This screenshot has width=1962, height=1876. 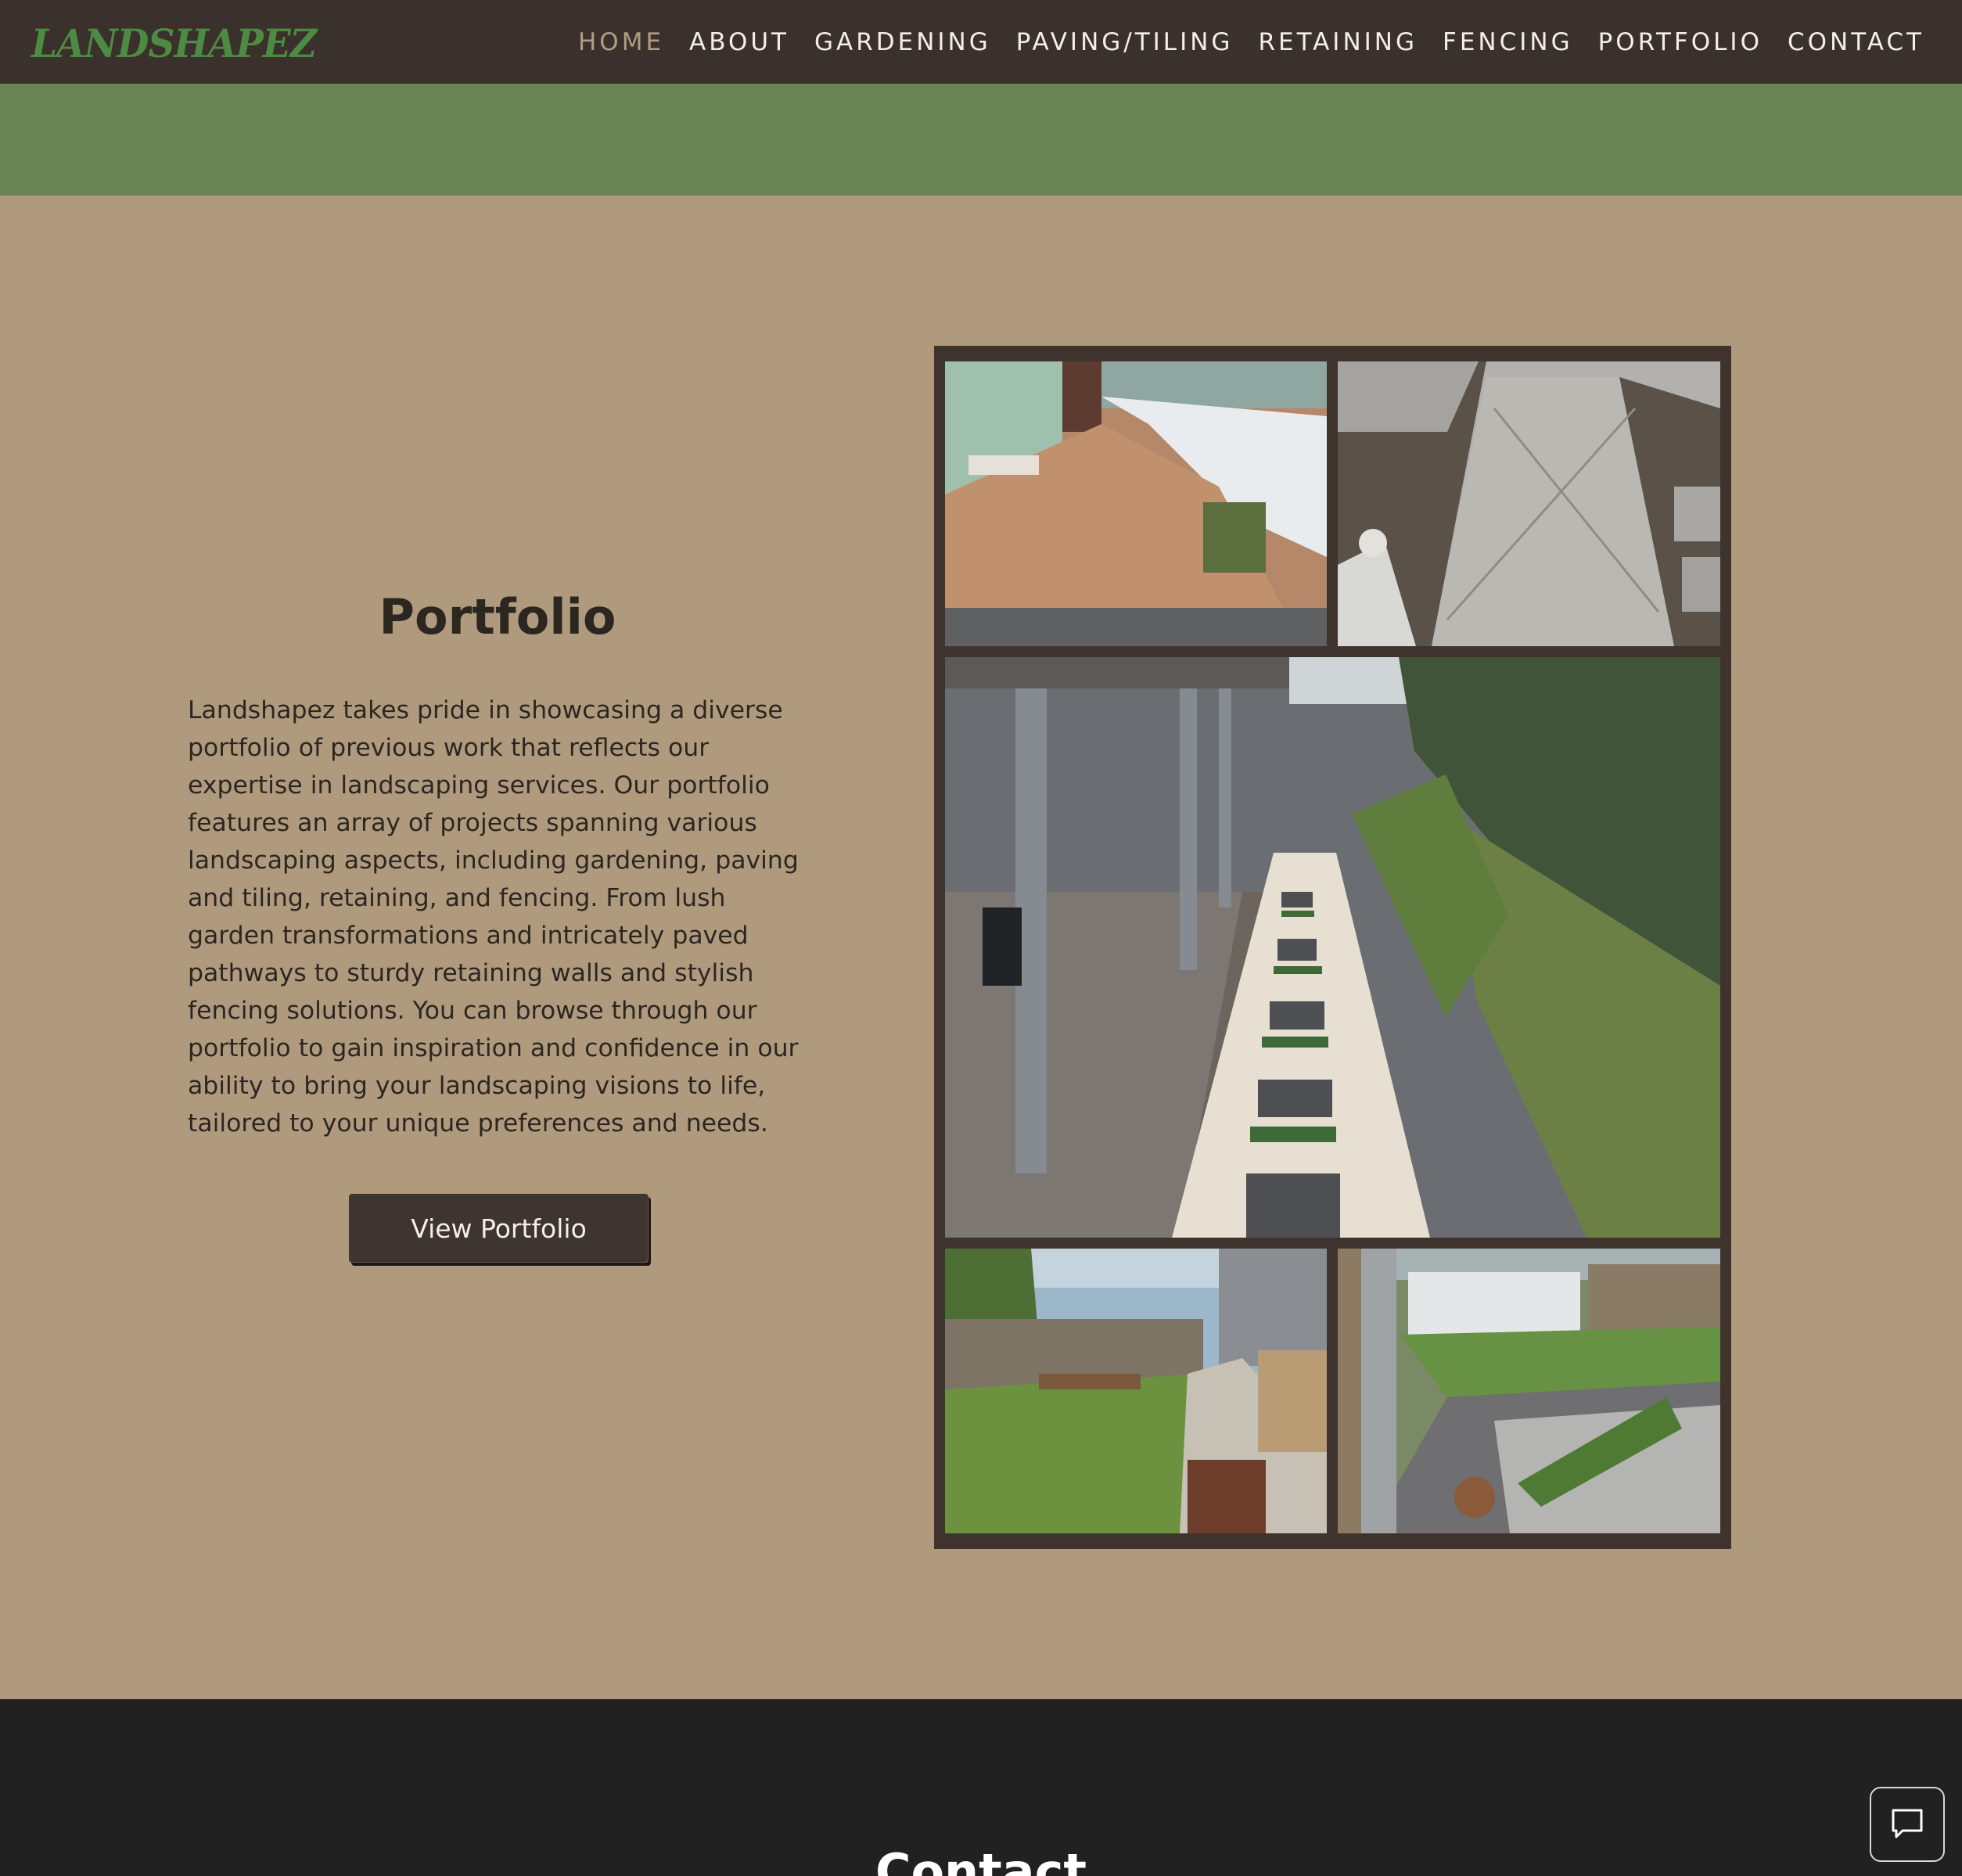 I want to click on nav-about: ABOUT, so click(x=739, y=42).